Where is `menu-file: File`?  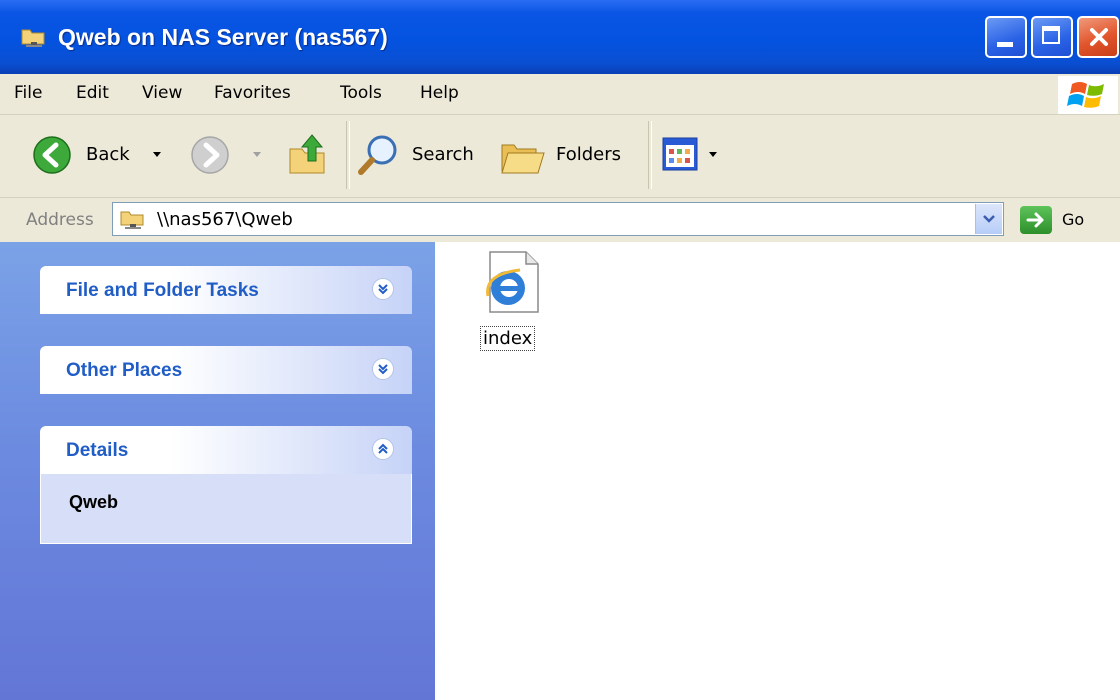 menu-file: File is located at coordinates (28, 93).